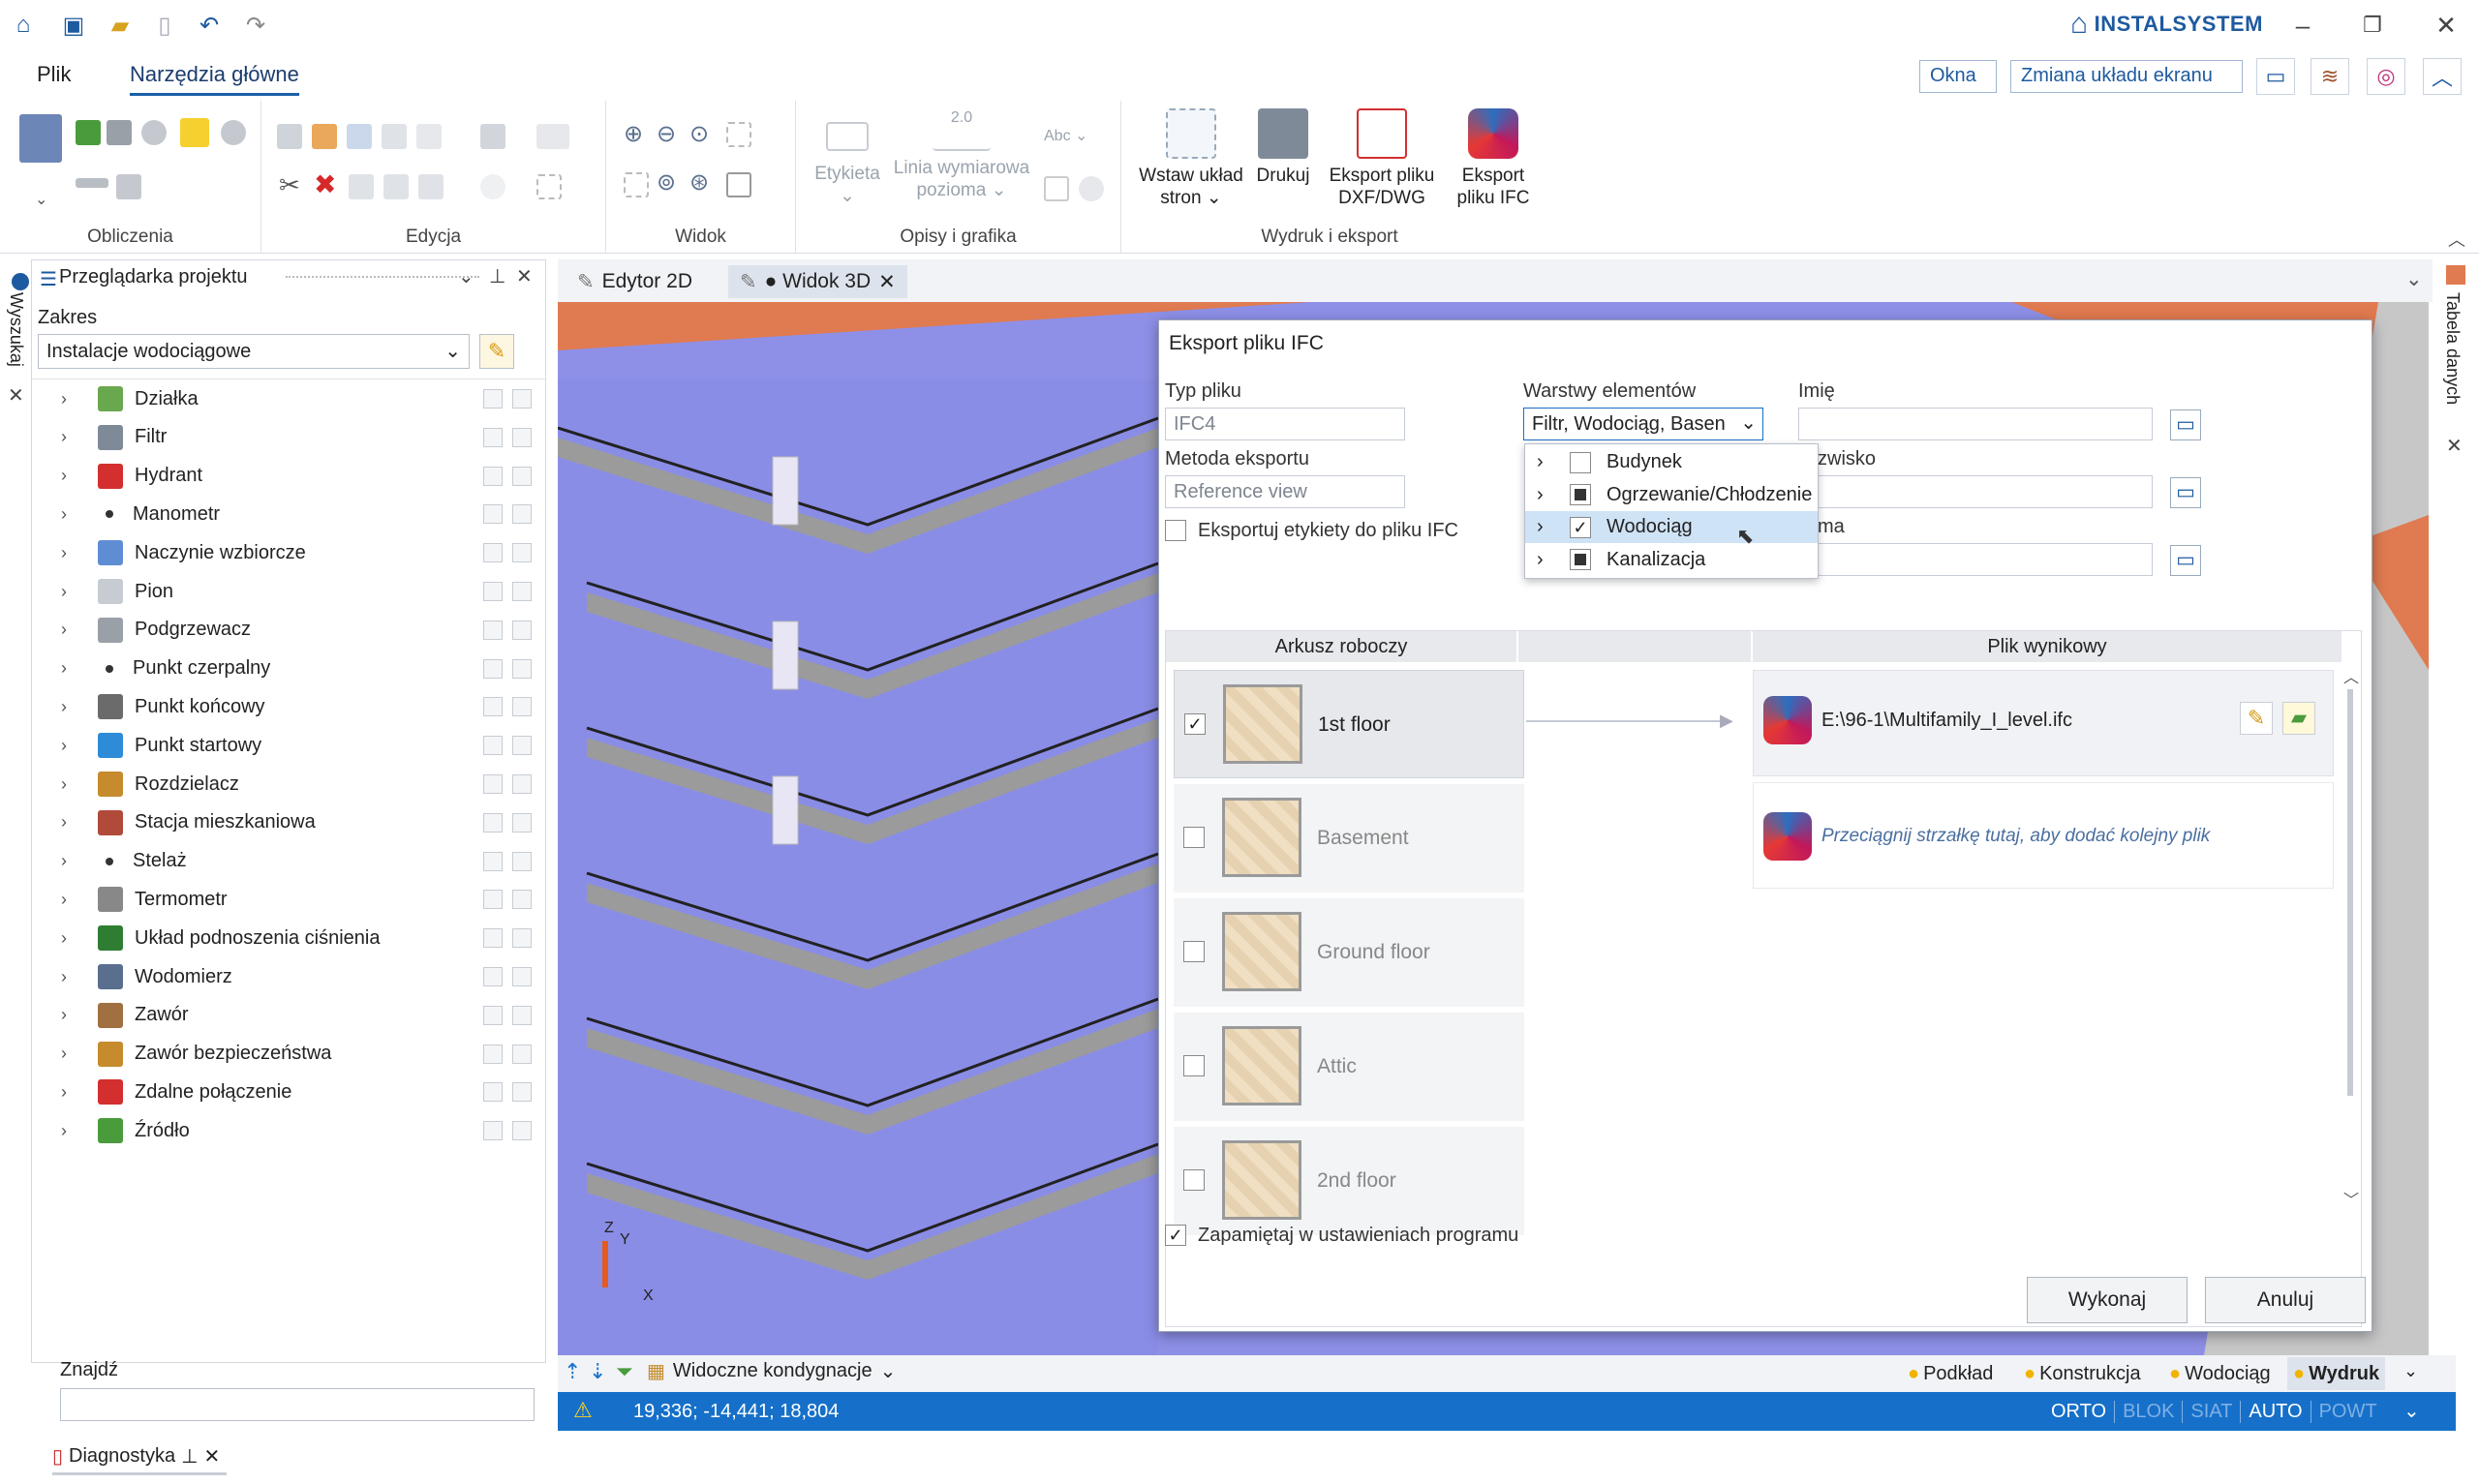 The image size is (2479, 1484). I want to click on edit-zakres-button: ✎, so click(496, 351).